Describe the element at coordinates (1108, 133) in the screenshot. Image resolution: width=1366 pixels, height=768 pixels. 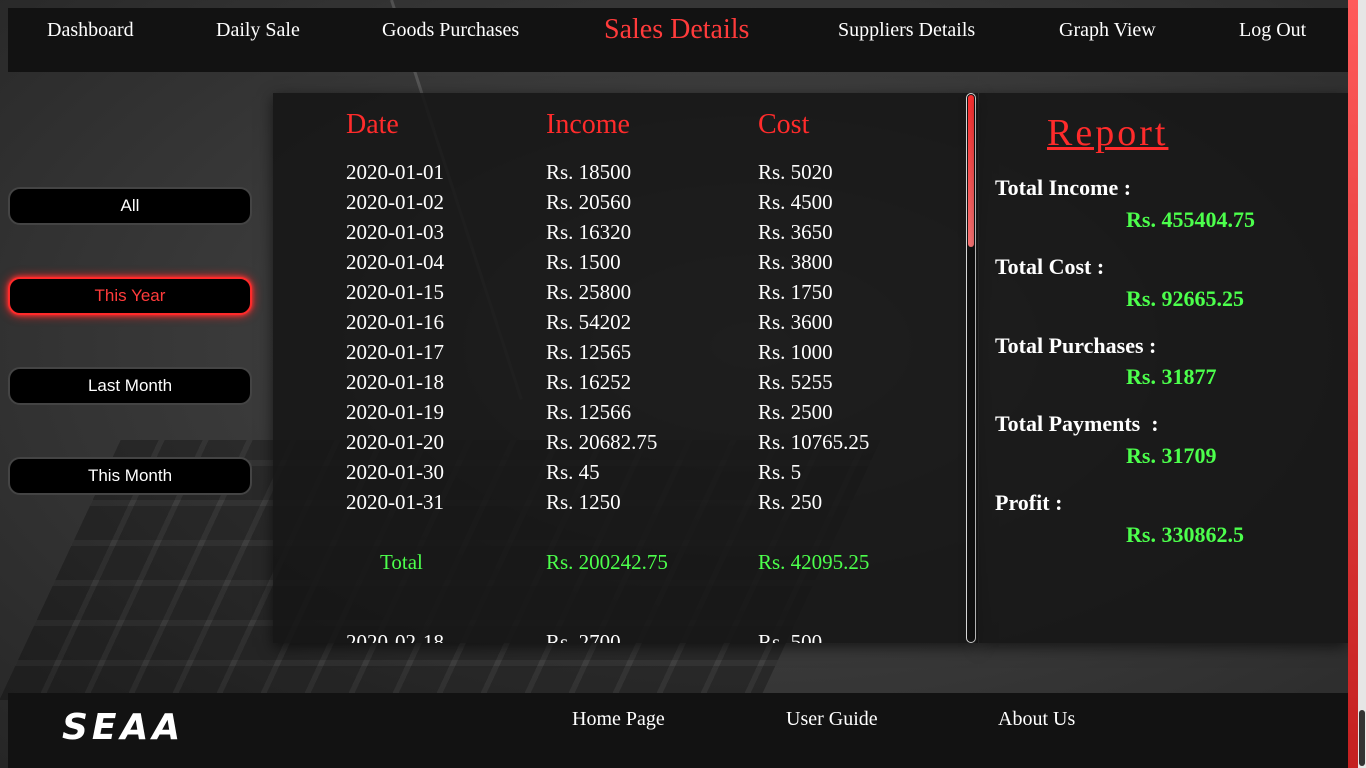
I see `report-title: Report` at that location.